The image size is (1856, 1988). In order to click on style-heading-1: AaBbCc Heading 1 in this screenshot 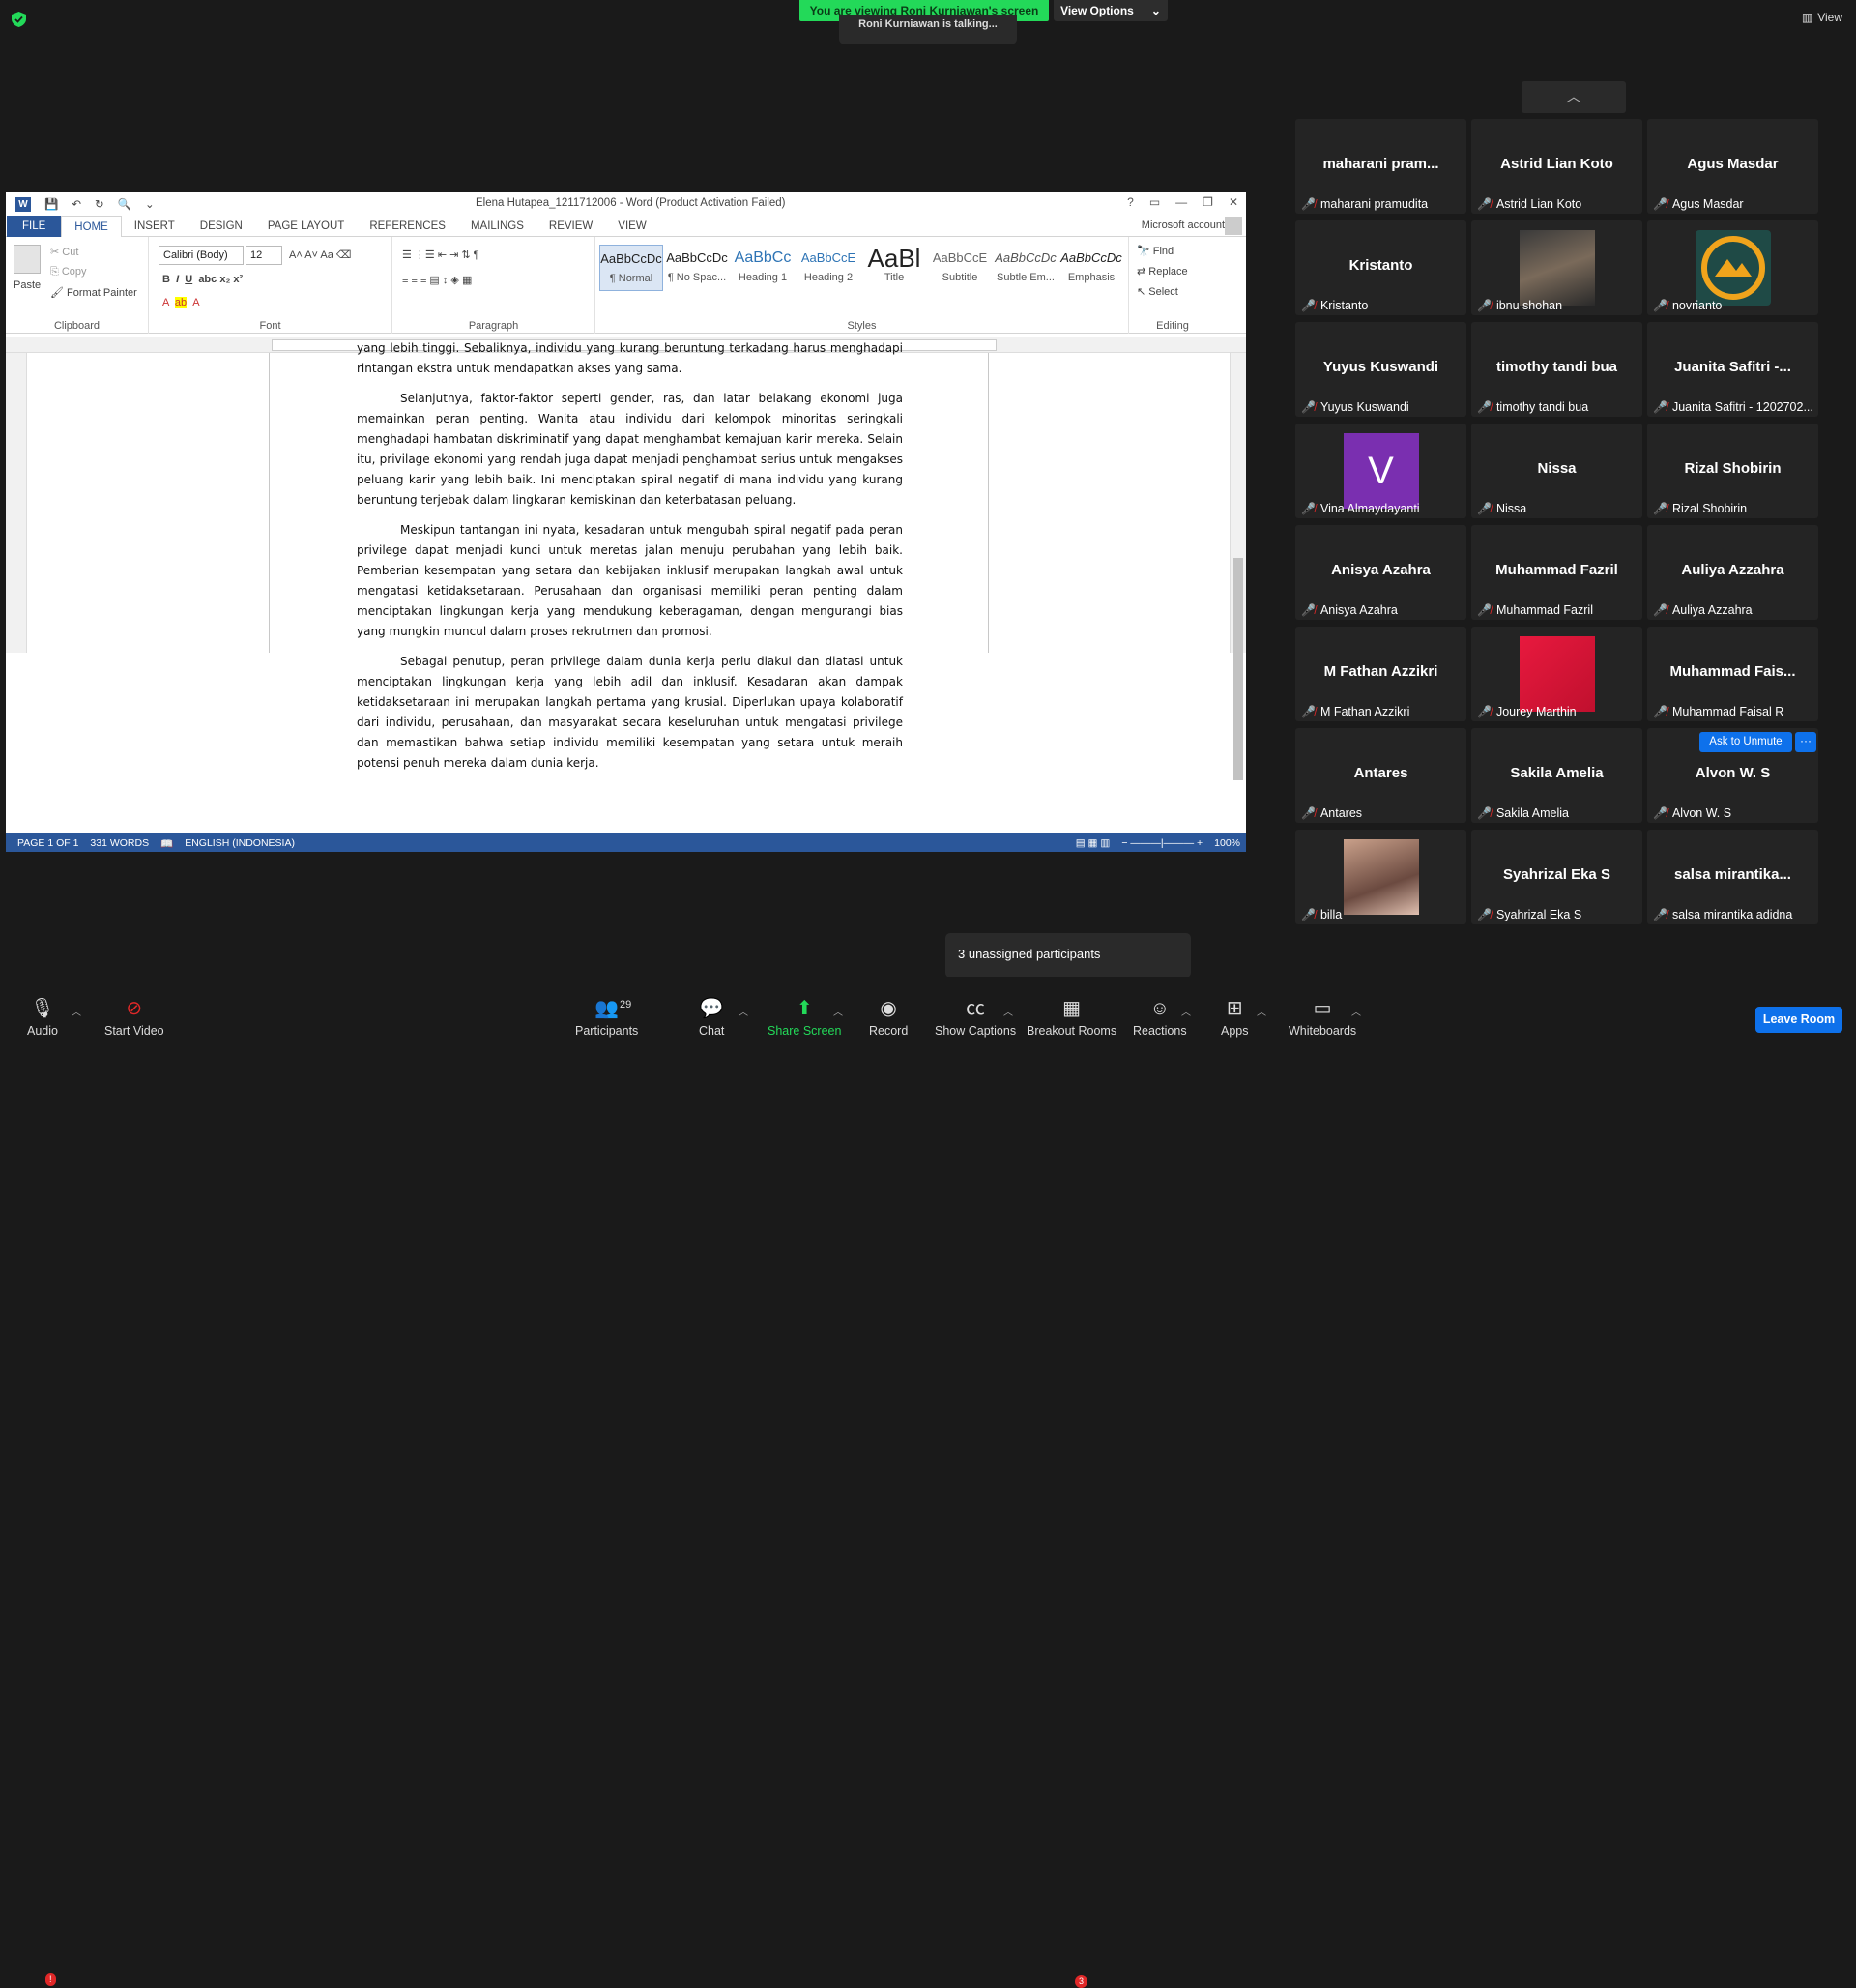, I will do `click(763, 268)`.